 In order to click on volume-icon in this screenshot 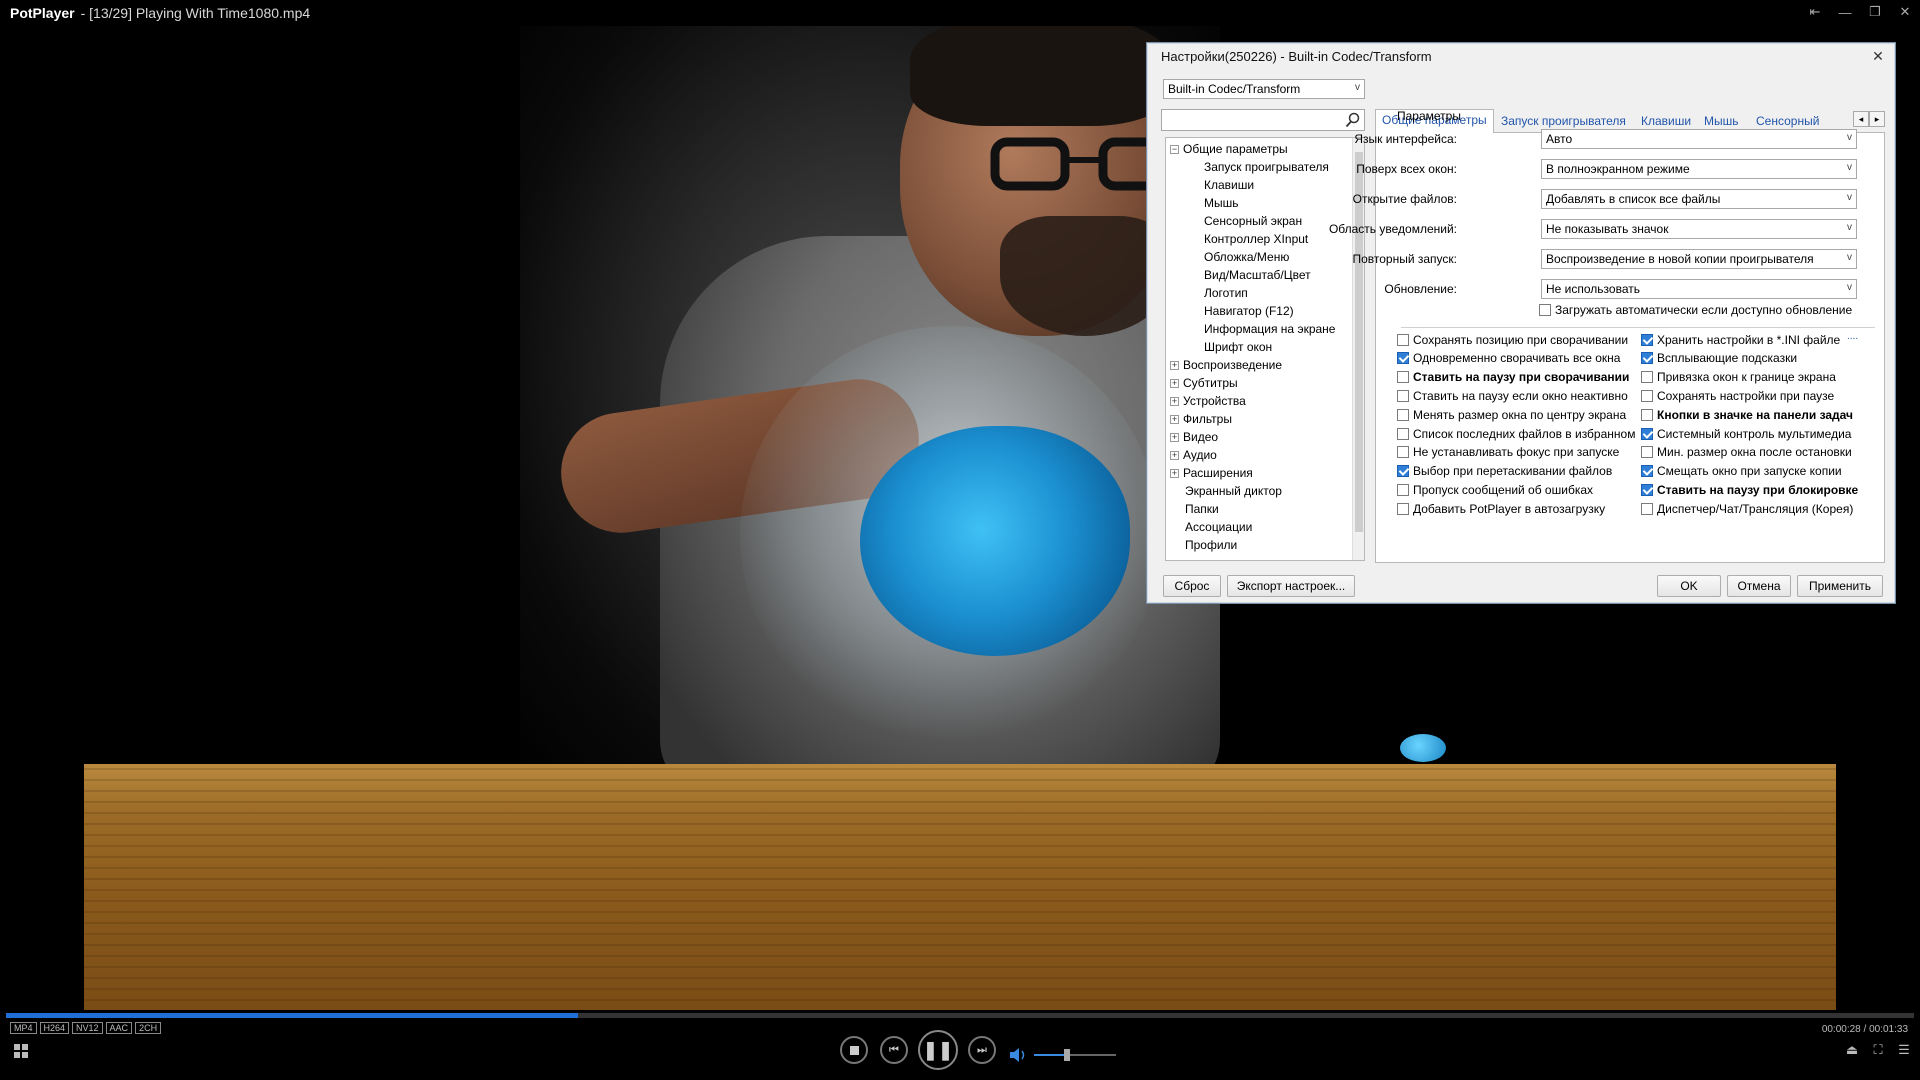, I will do `click(1019, 1055)`.